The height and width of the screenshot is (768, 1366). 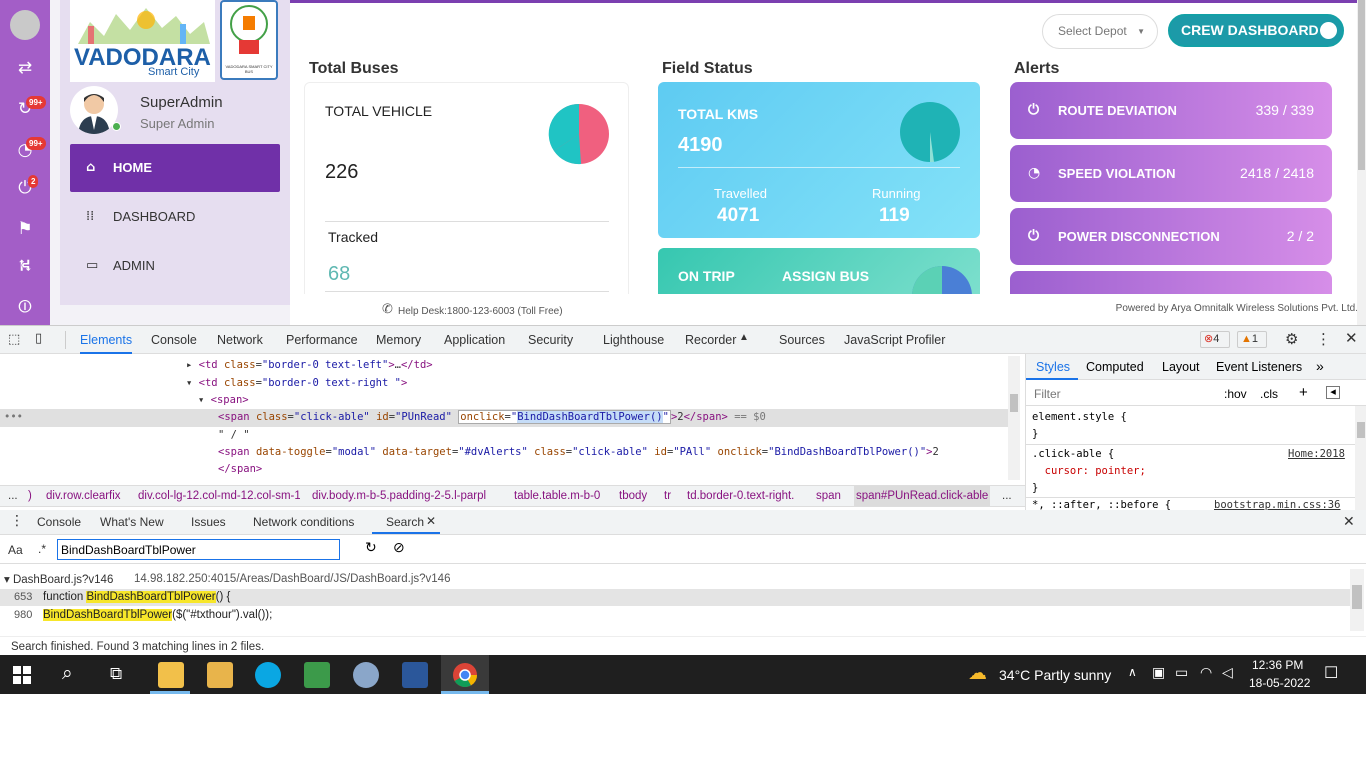 What do you see at coordinates (1158, 672) in the screenshot?
I see `device-icon: ▣` at bounding box center [1158, 672].